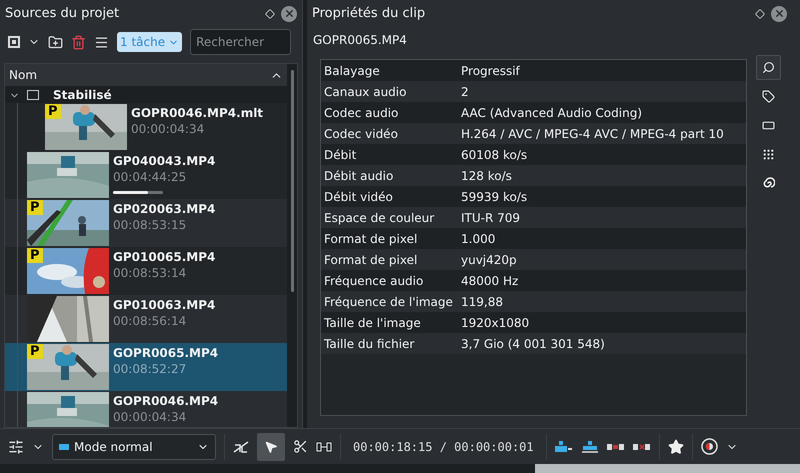 The height and width of the screenshot is (473, 800). I want to click on spacer-tool-icon, so click(324, 447).